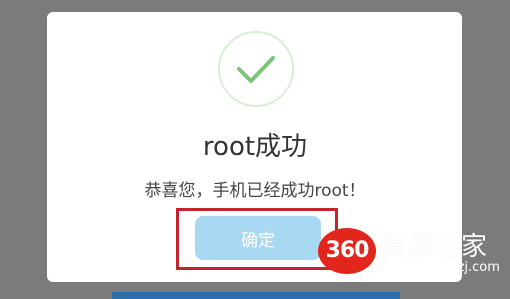 This screenshot has height=299, width=510. Describe the element at coordinates (258, 238) in the screenshot. I see `confirm-button: 确定` at that location.